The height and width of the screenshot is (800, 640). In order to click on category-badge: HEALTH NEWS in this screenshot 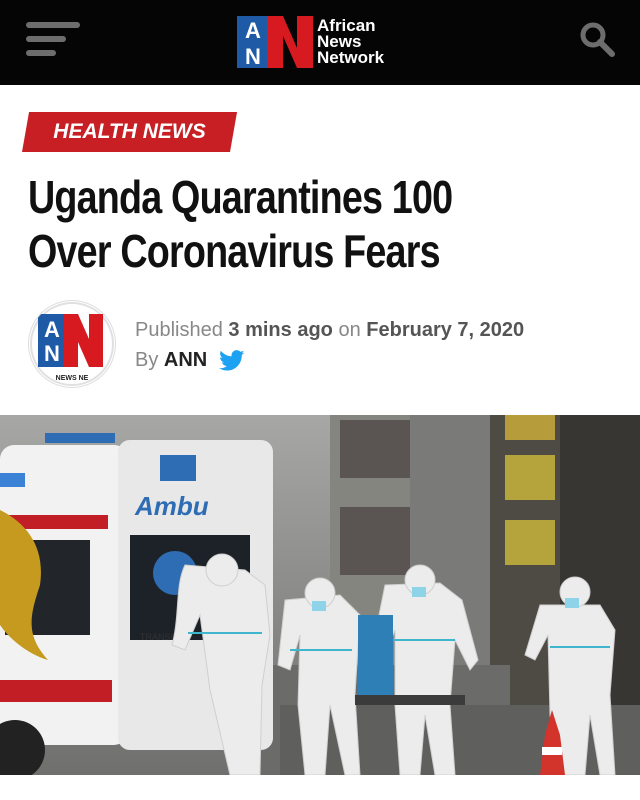, I will do `click(130, 132)`.